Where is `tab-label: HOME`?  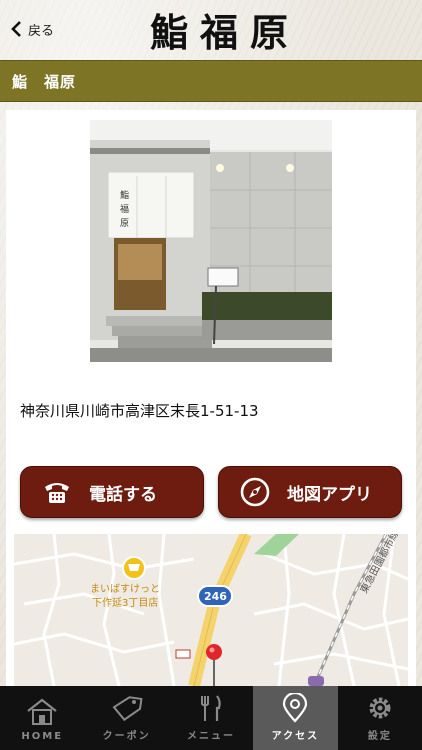 tab-label: HOME is located at coordinates (42, 736).